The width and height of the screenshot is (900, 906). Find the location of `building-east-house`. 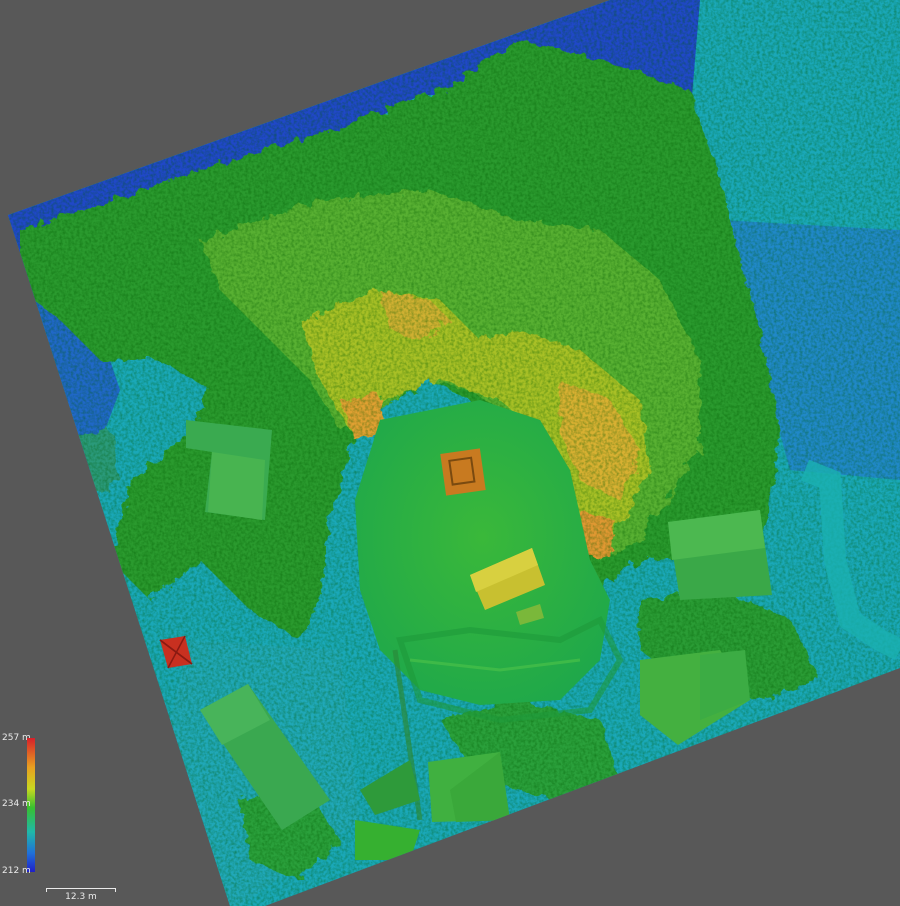

building-east-house is located at coordinates (720, 555).